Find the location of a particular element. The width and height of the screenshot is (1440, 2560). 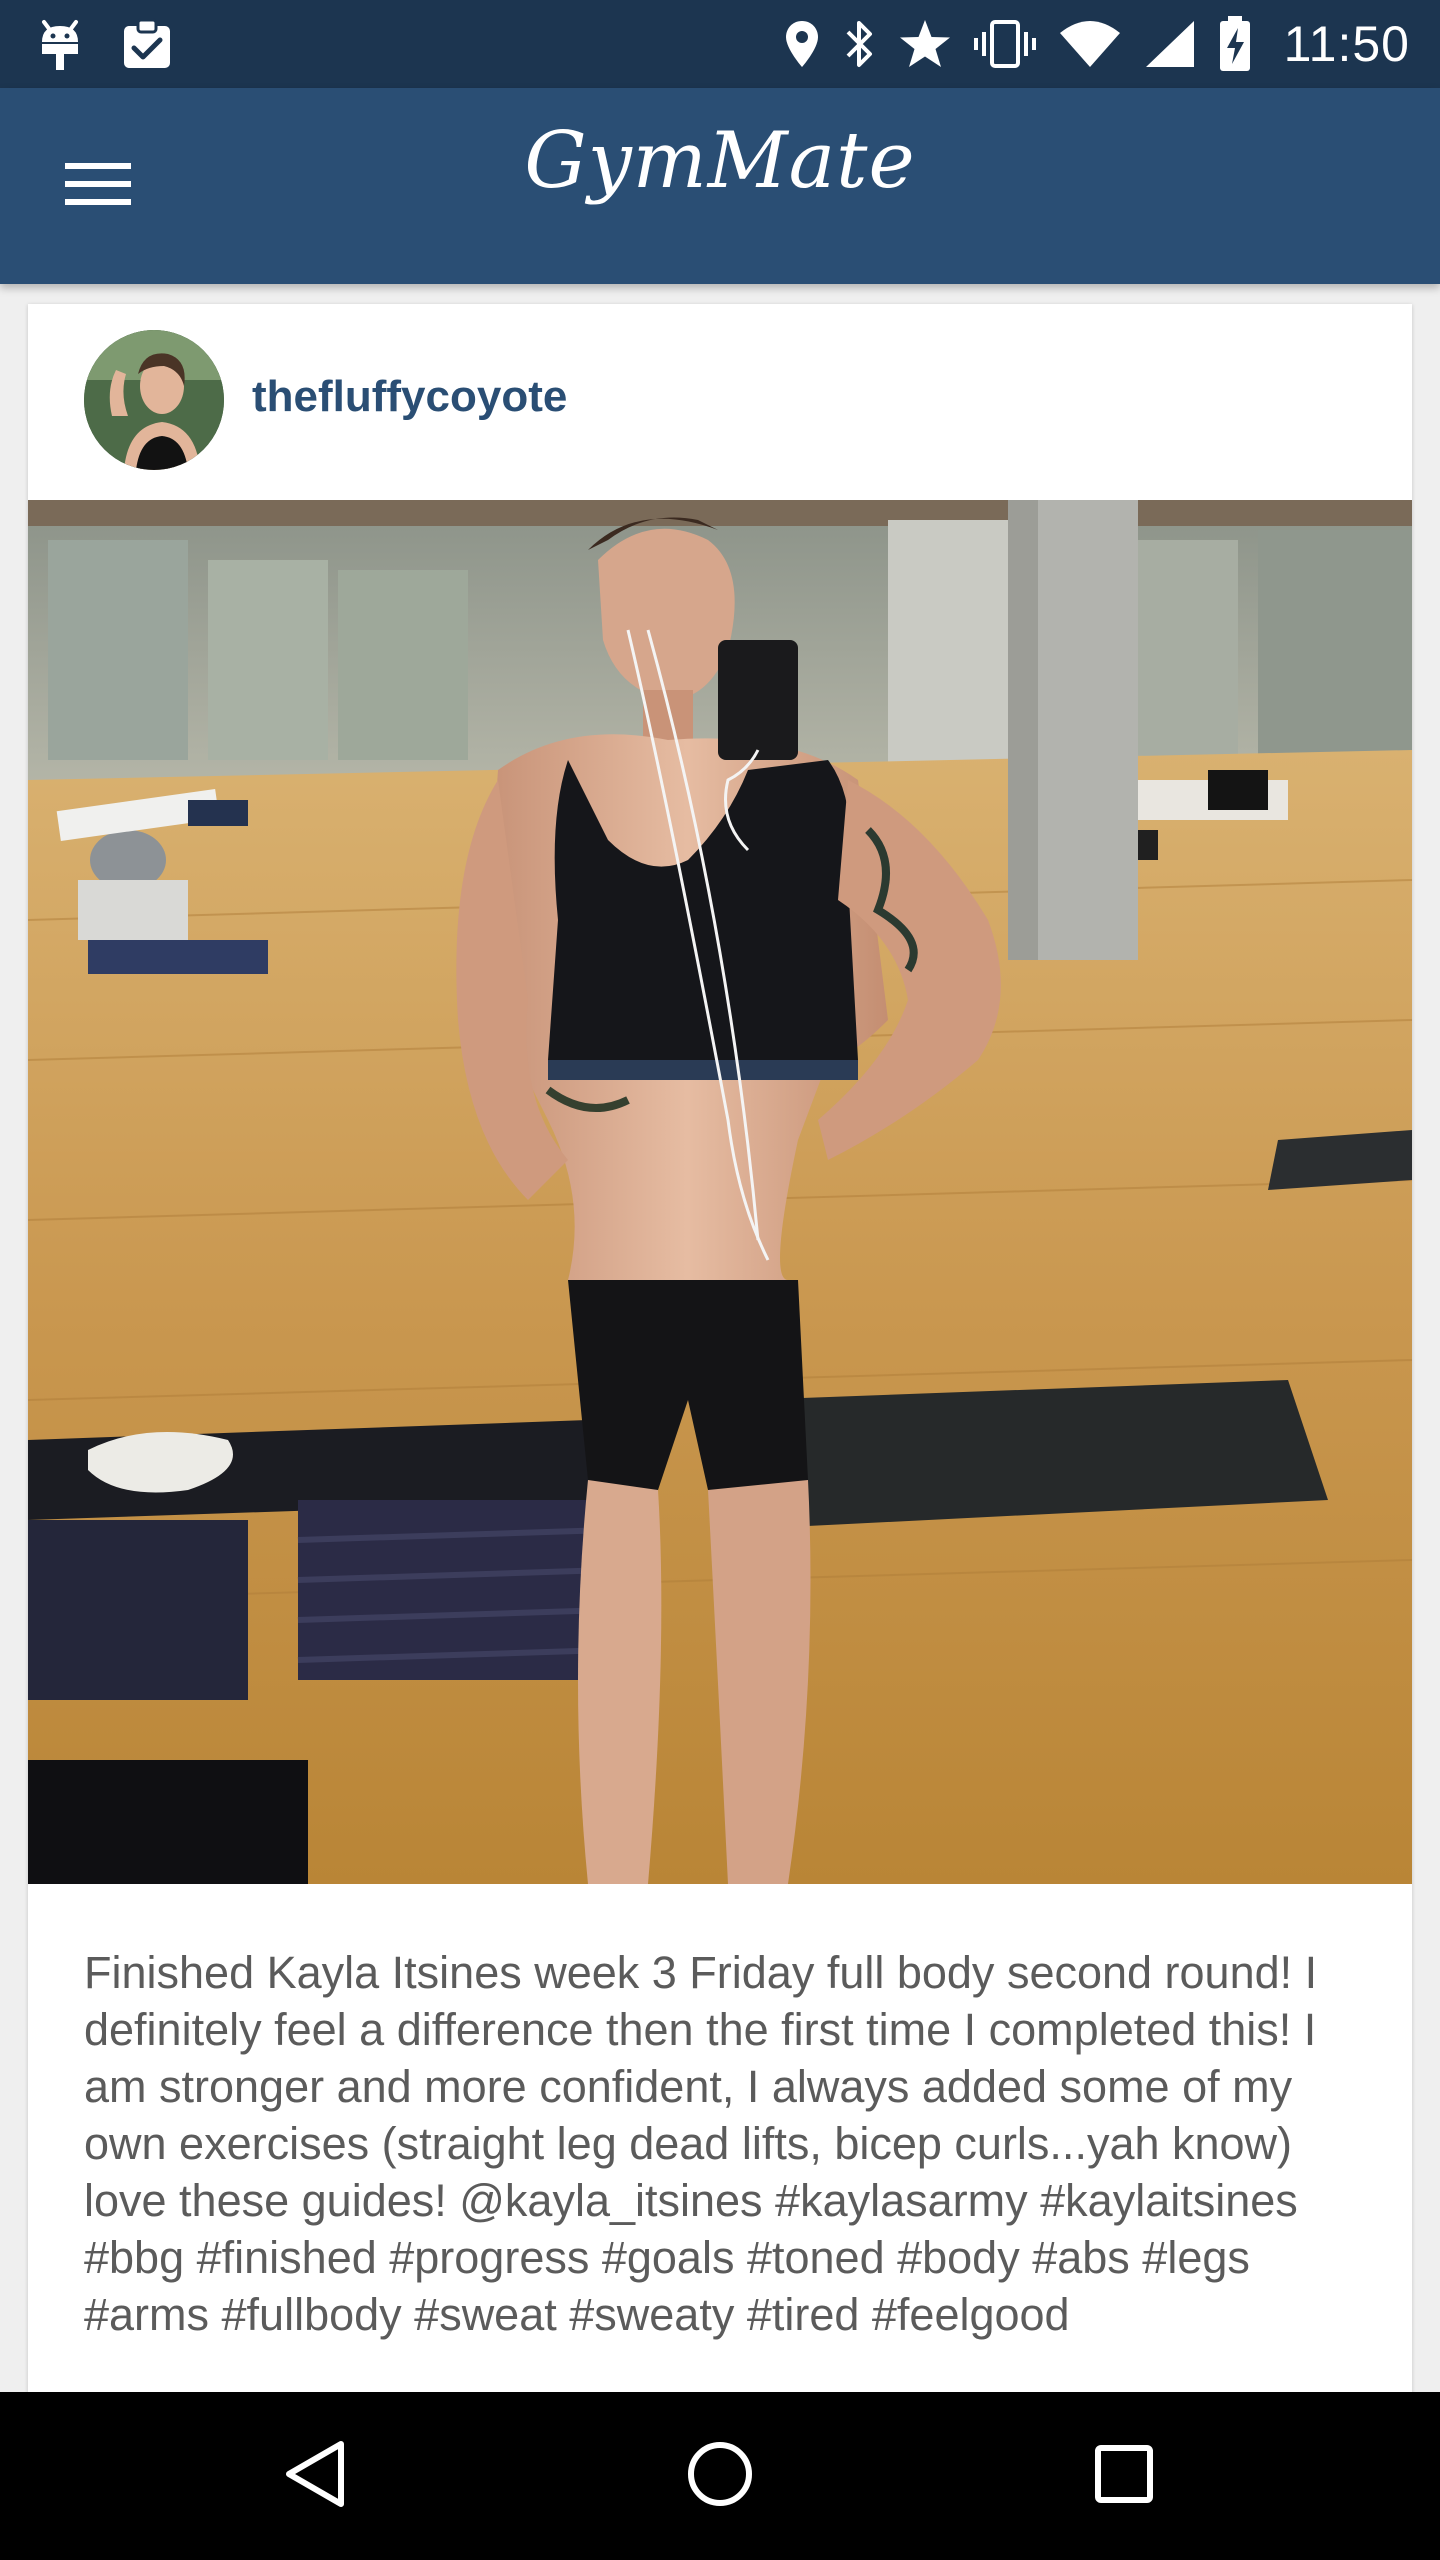

home-button is located at coordinates (720, 2476).